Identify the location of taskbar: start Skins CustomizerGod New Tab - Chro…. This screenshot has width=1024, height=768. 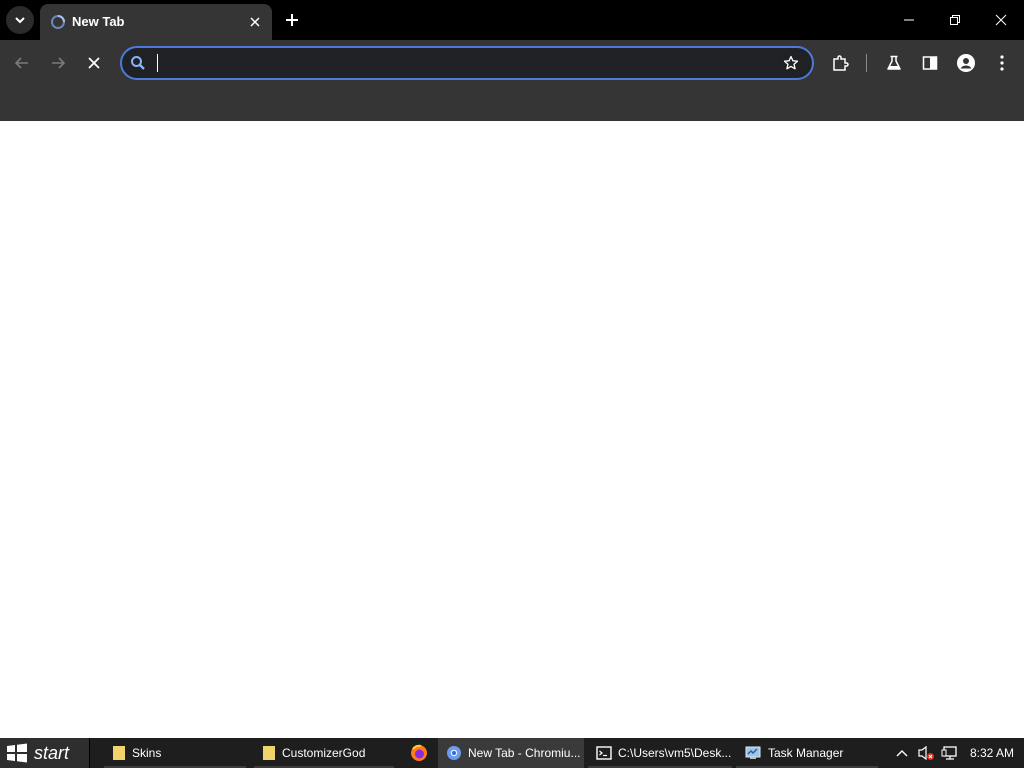
(512, 753).